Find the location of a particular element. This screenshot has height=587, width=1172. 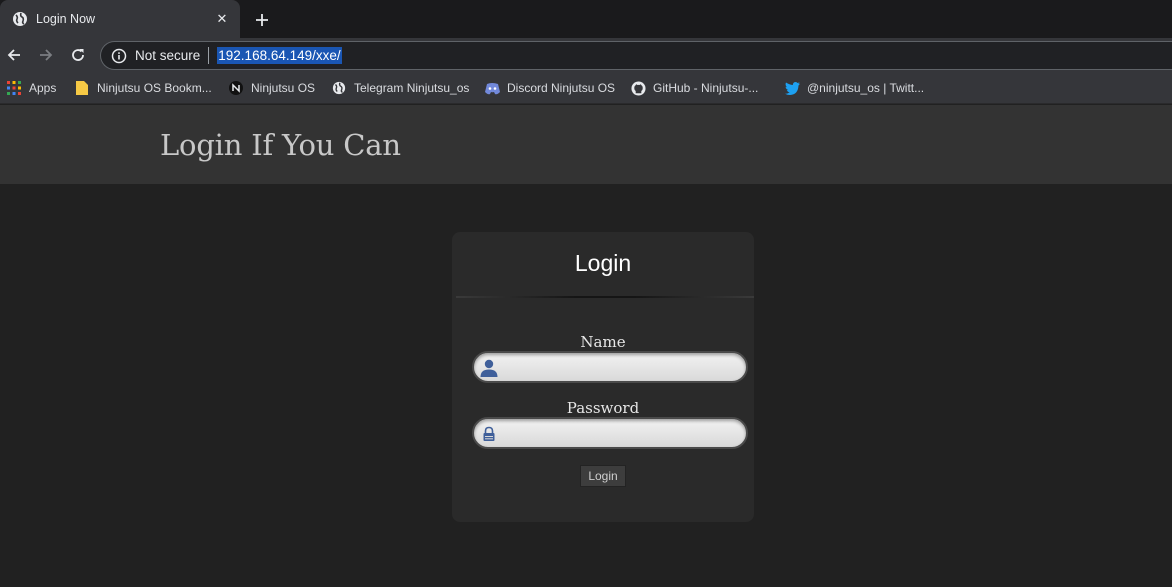

bookmark-discord: Discord Ninjutsu OS is located at coordinates (549, 88).